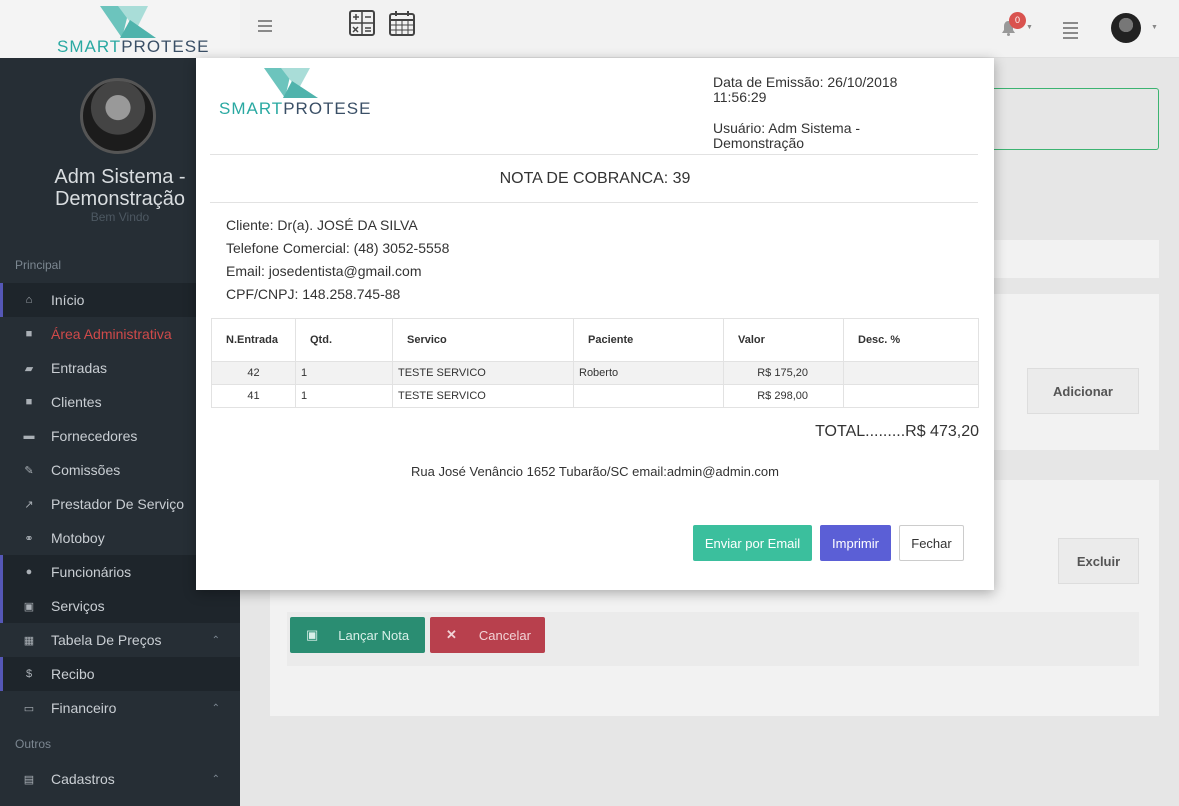  I want to click on profile-avatar, so click(118, 116).